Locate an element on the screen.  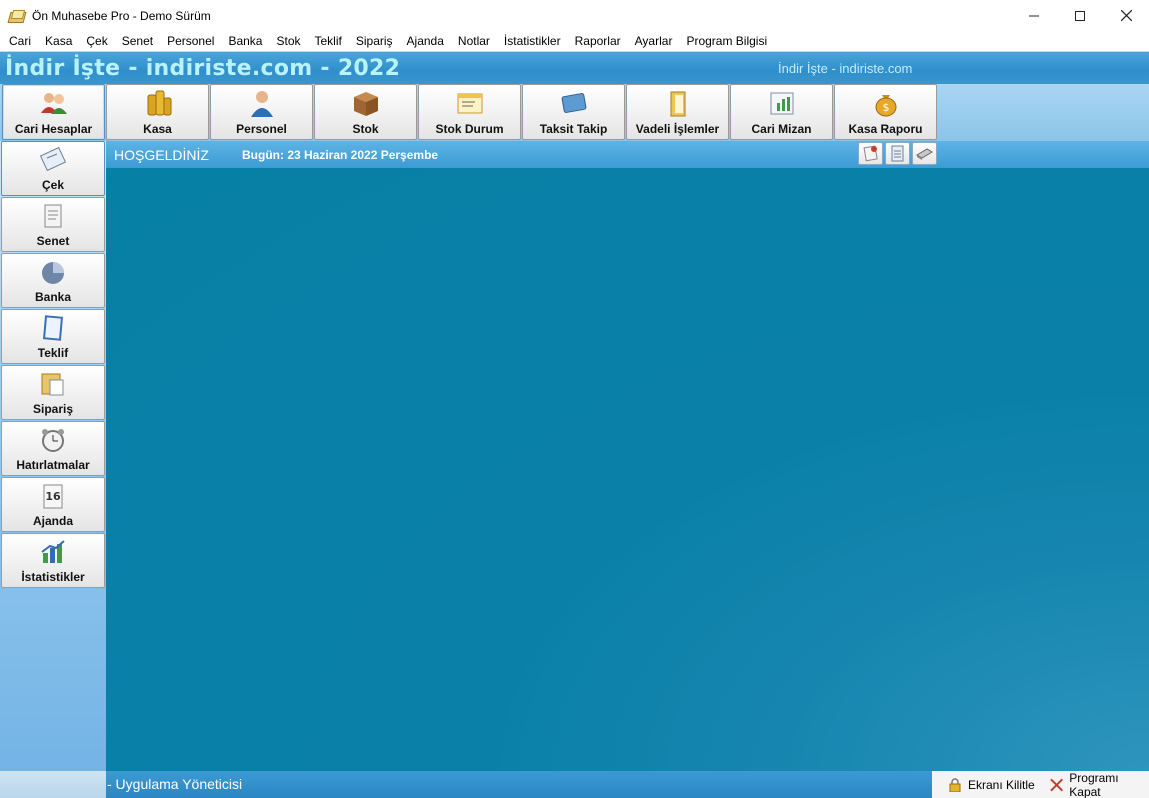
toolbar-vadeli-islemler-button: Vadeli İşlemler is located at coordinates (677, 112).